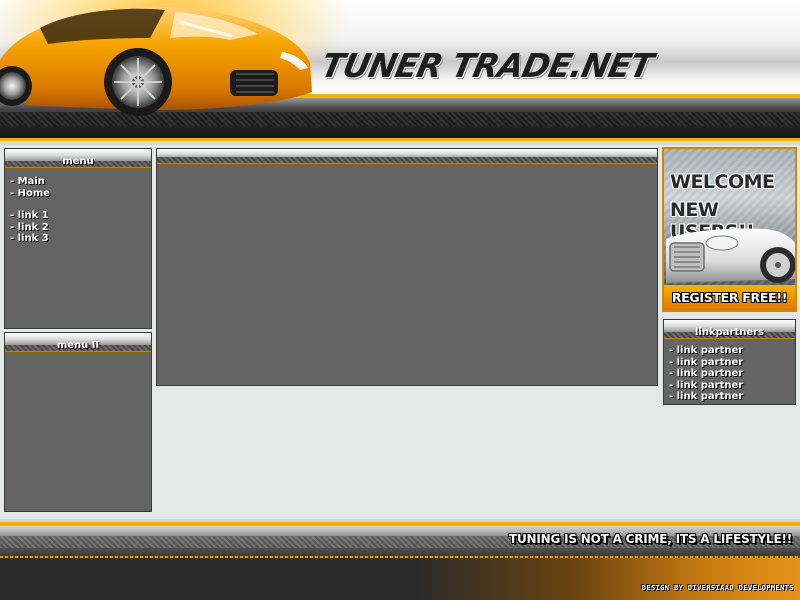 This screenshot has height=600, width=800. What do you see at coordinates (156, 61) in the screenshot?
I see `orange-car-image` at bounding box center [156, 61].